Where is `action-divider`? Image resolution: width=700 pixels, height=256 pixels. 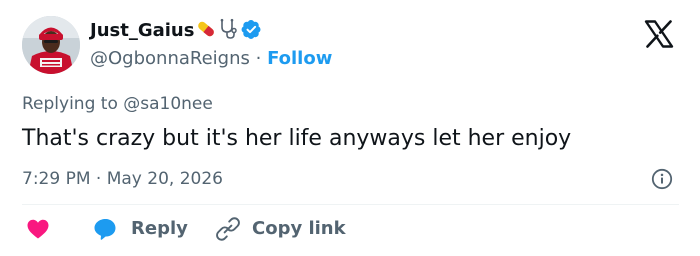
action-divider is located at coordinates (350, 204).